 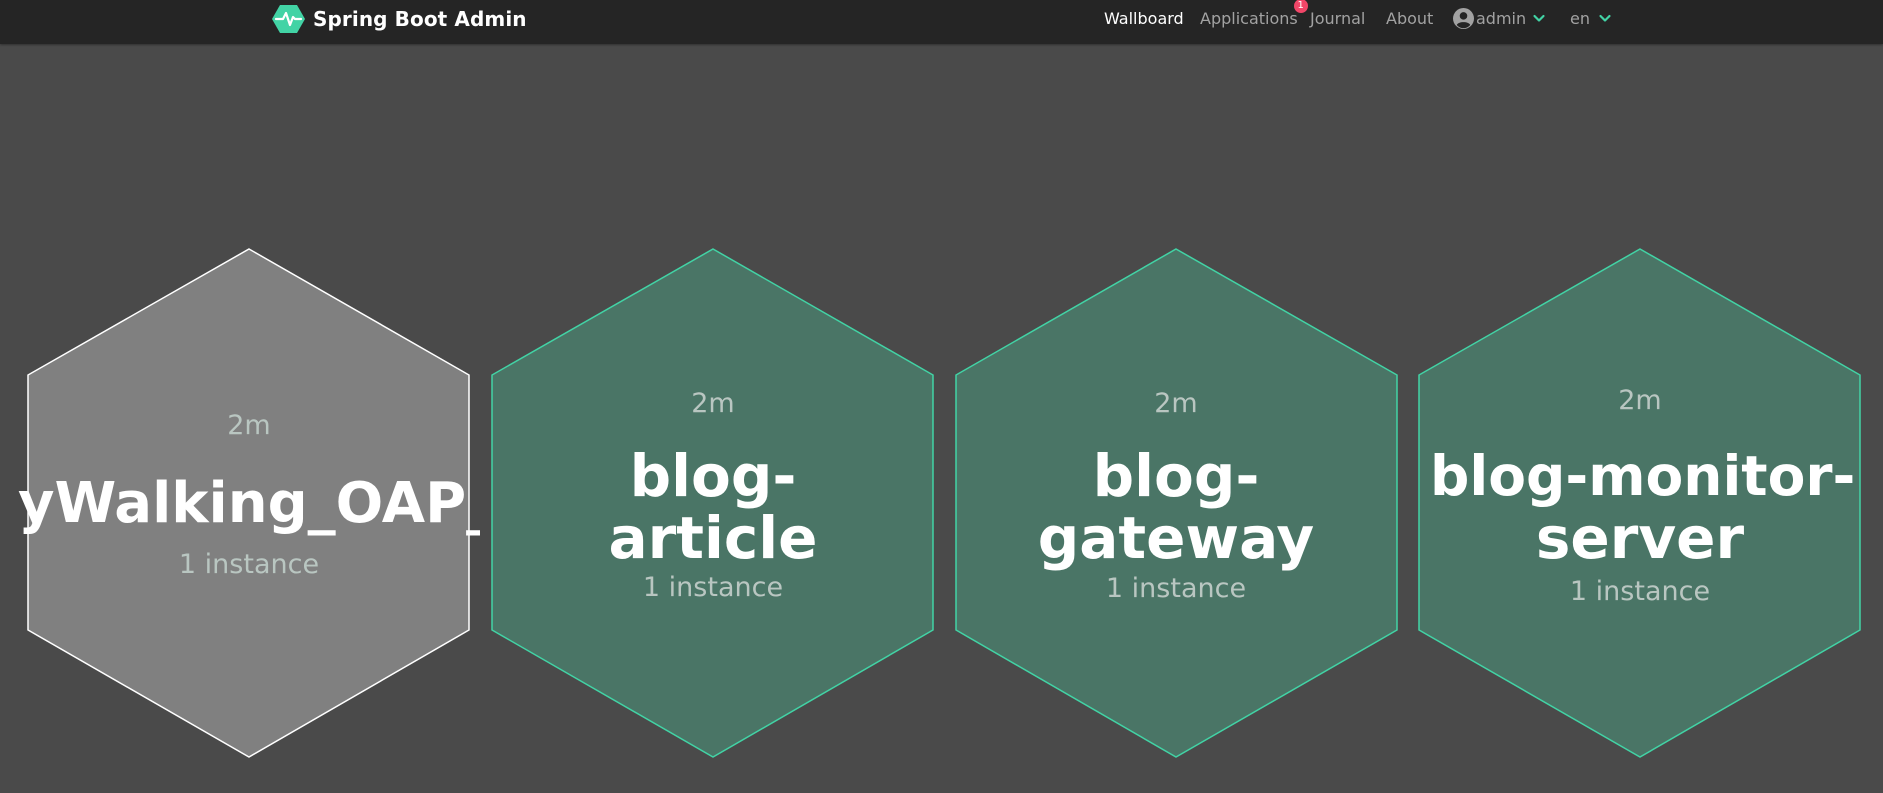 I want to click on brand-link: Spring Boot Admin, so click(x=399, y=18).